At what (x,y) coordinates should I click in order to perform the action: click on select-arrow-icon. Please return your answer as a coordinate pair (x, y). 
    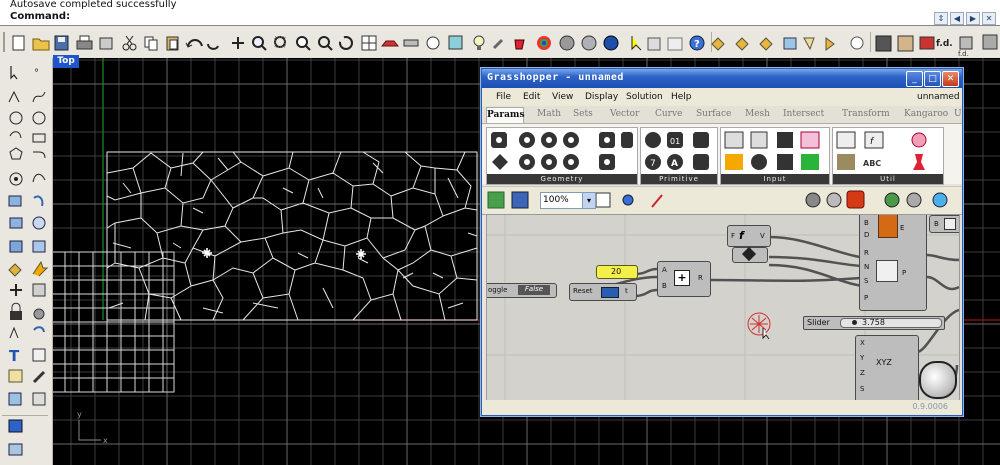
    Looking at the image, I should click on (636, 43).